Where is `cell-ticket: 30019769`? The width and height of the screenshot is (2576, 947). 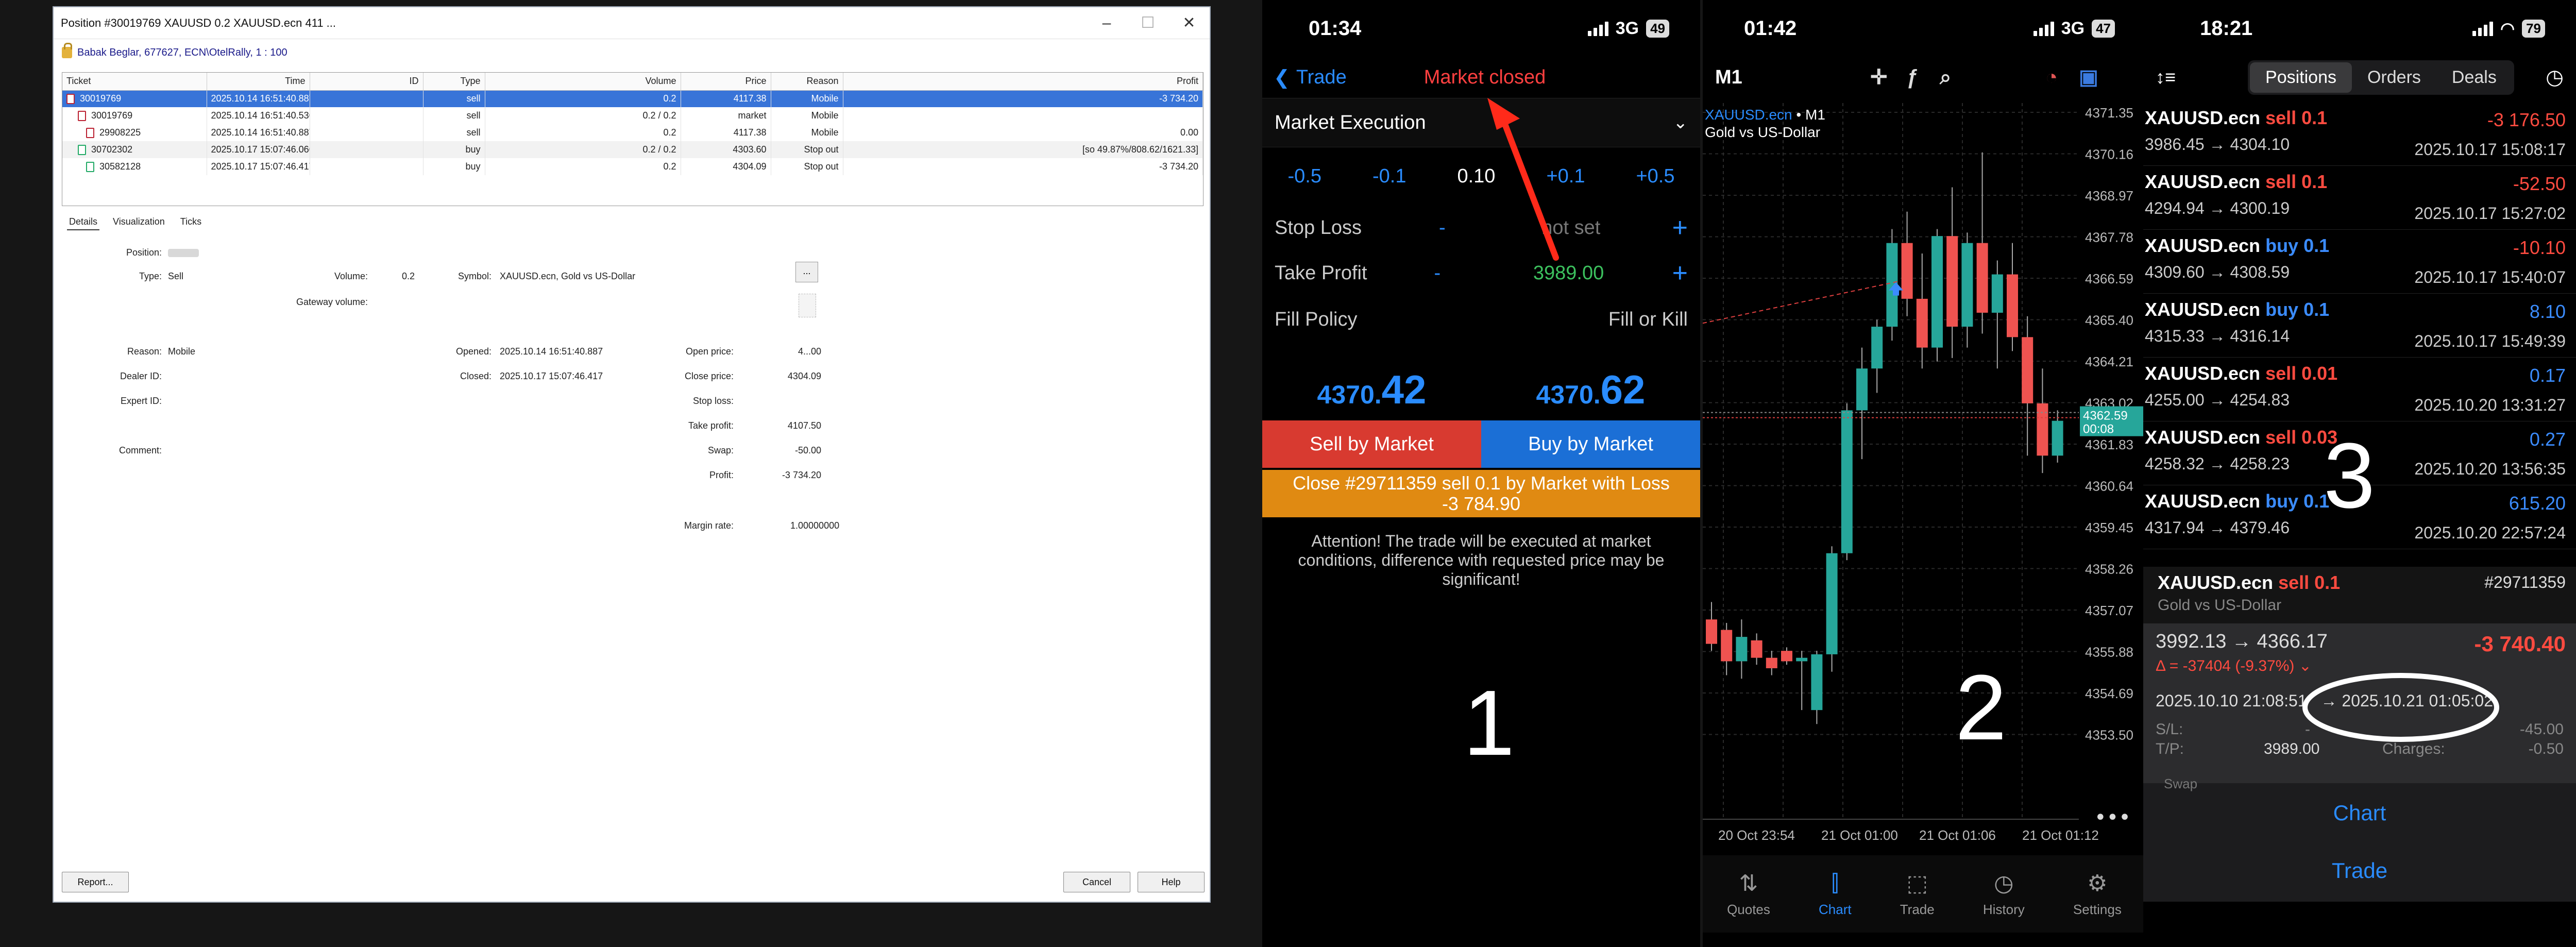 cell-ticket: 30019769 is located at coordinates (112, 115).